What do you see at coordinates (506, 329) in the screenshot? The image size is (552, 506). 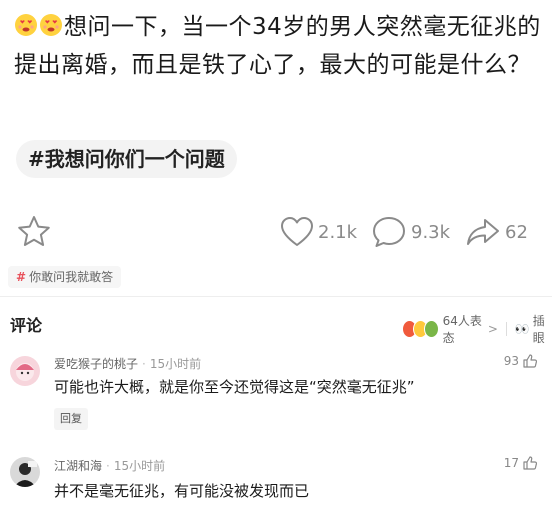 I see `separator` at bounding box center [506, 329].